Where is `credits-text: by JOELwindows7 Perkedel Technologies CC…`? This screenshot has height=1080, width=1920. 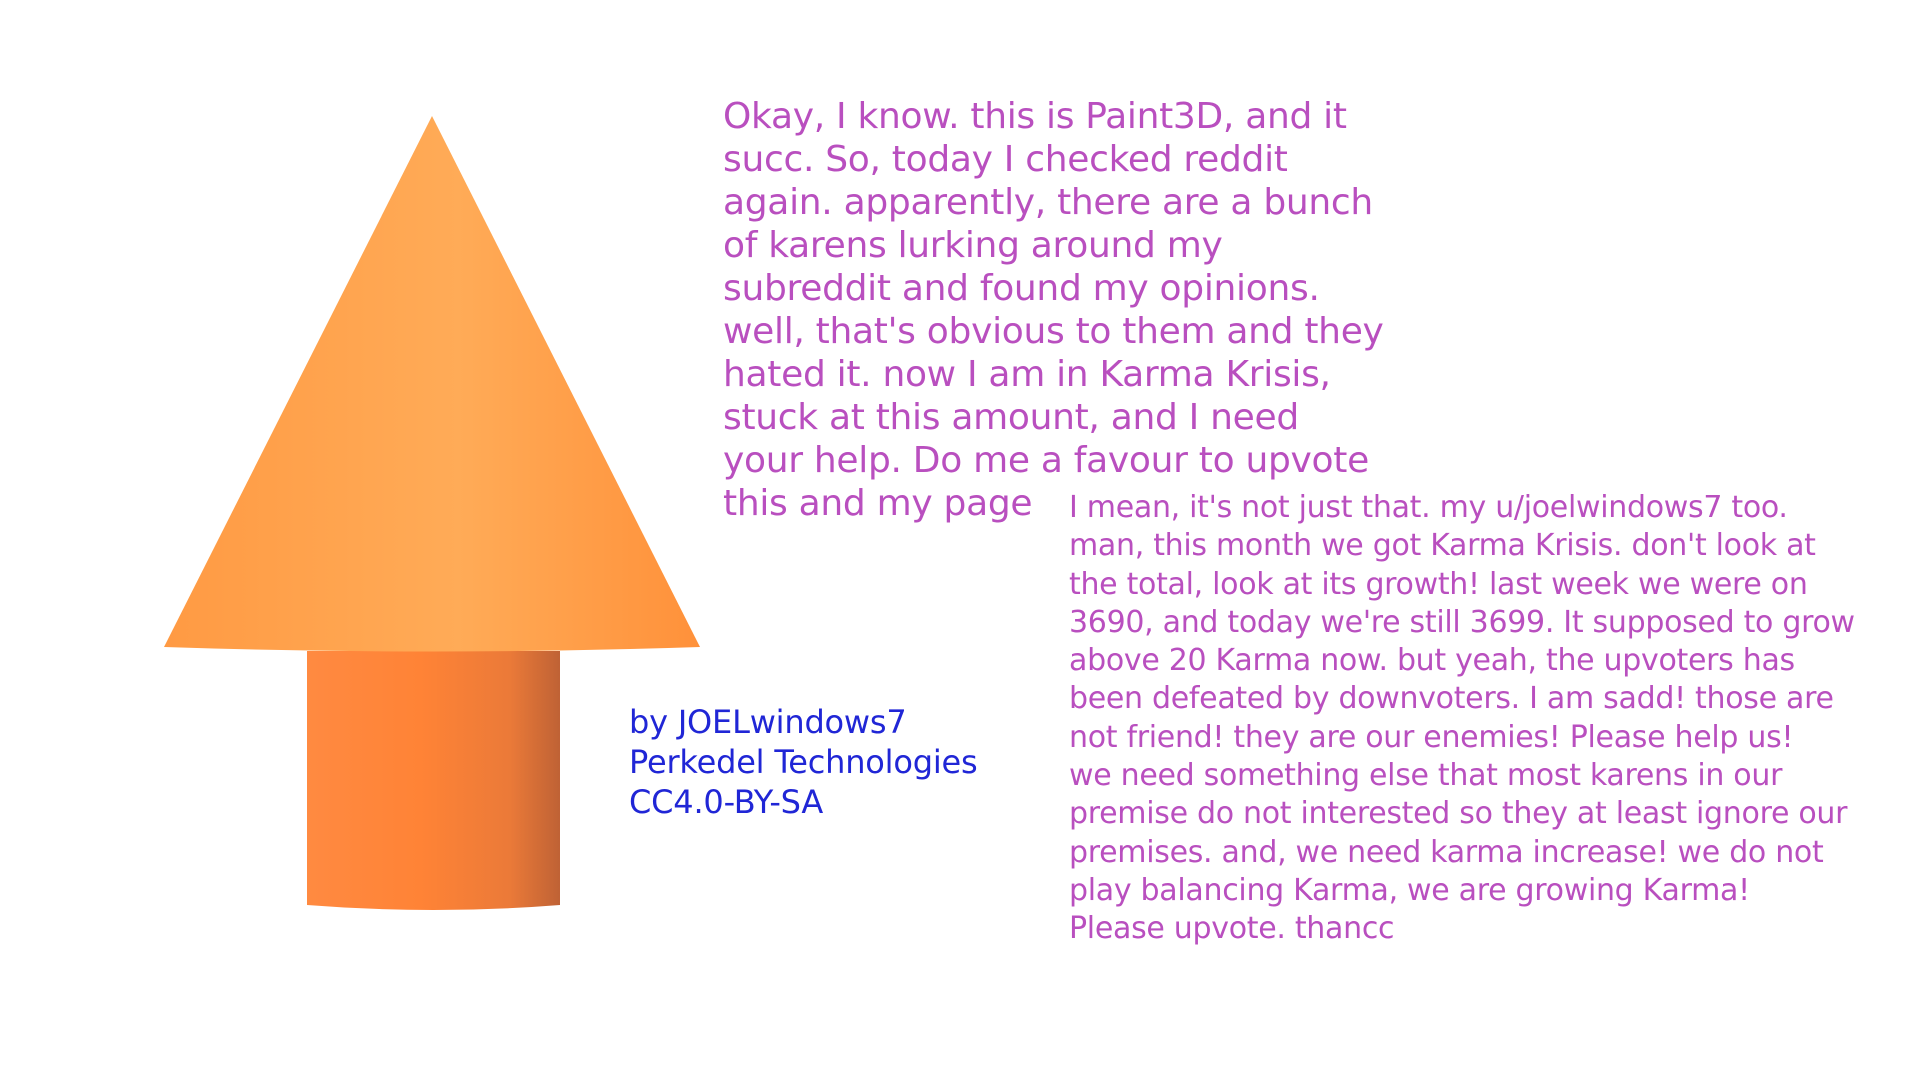 credits-text: by JOELwindows7 Perkedel Technologies CC… is located at coordinates (803, 762).